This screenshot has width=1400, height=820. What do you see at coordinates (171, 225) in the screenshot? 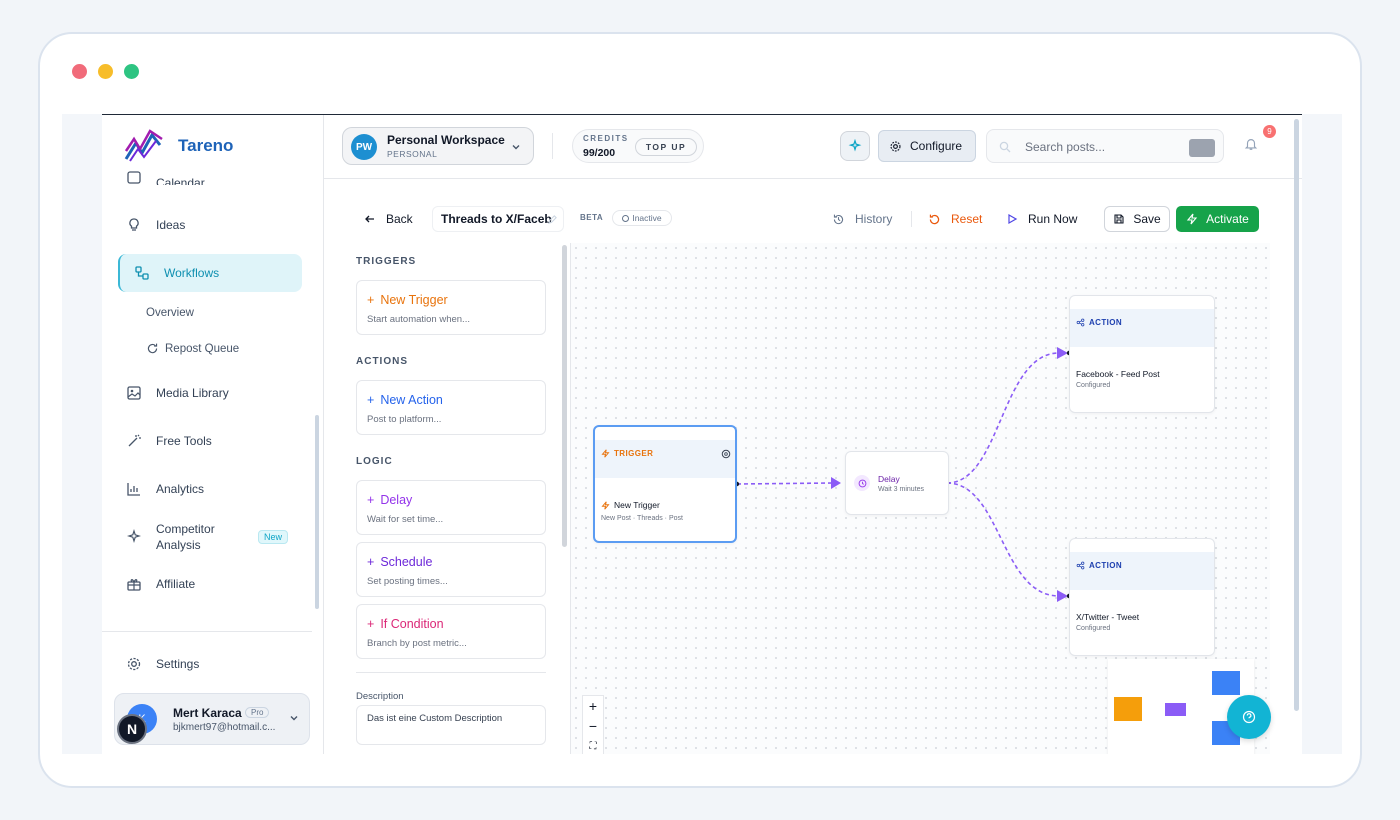
I see `sidebar-item-label: Ideas` at bounding box center [171, 225].